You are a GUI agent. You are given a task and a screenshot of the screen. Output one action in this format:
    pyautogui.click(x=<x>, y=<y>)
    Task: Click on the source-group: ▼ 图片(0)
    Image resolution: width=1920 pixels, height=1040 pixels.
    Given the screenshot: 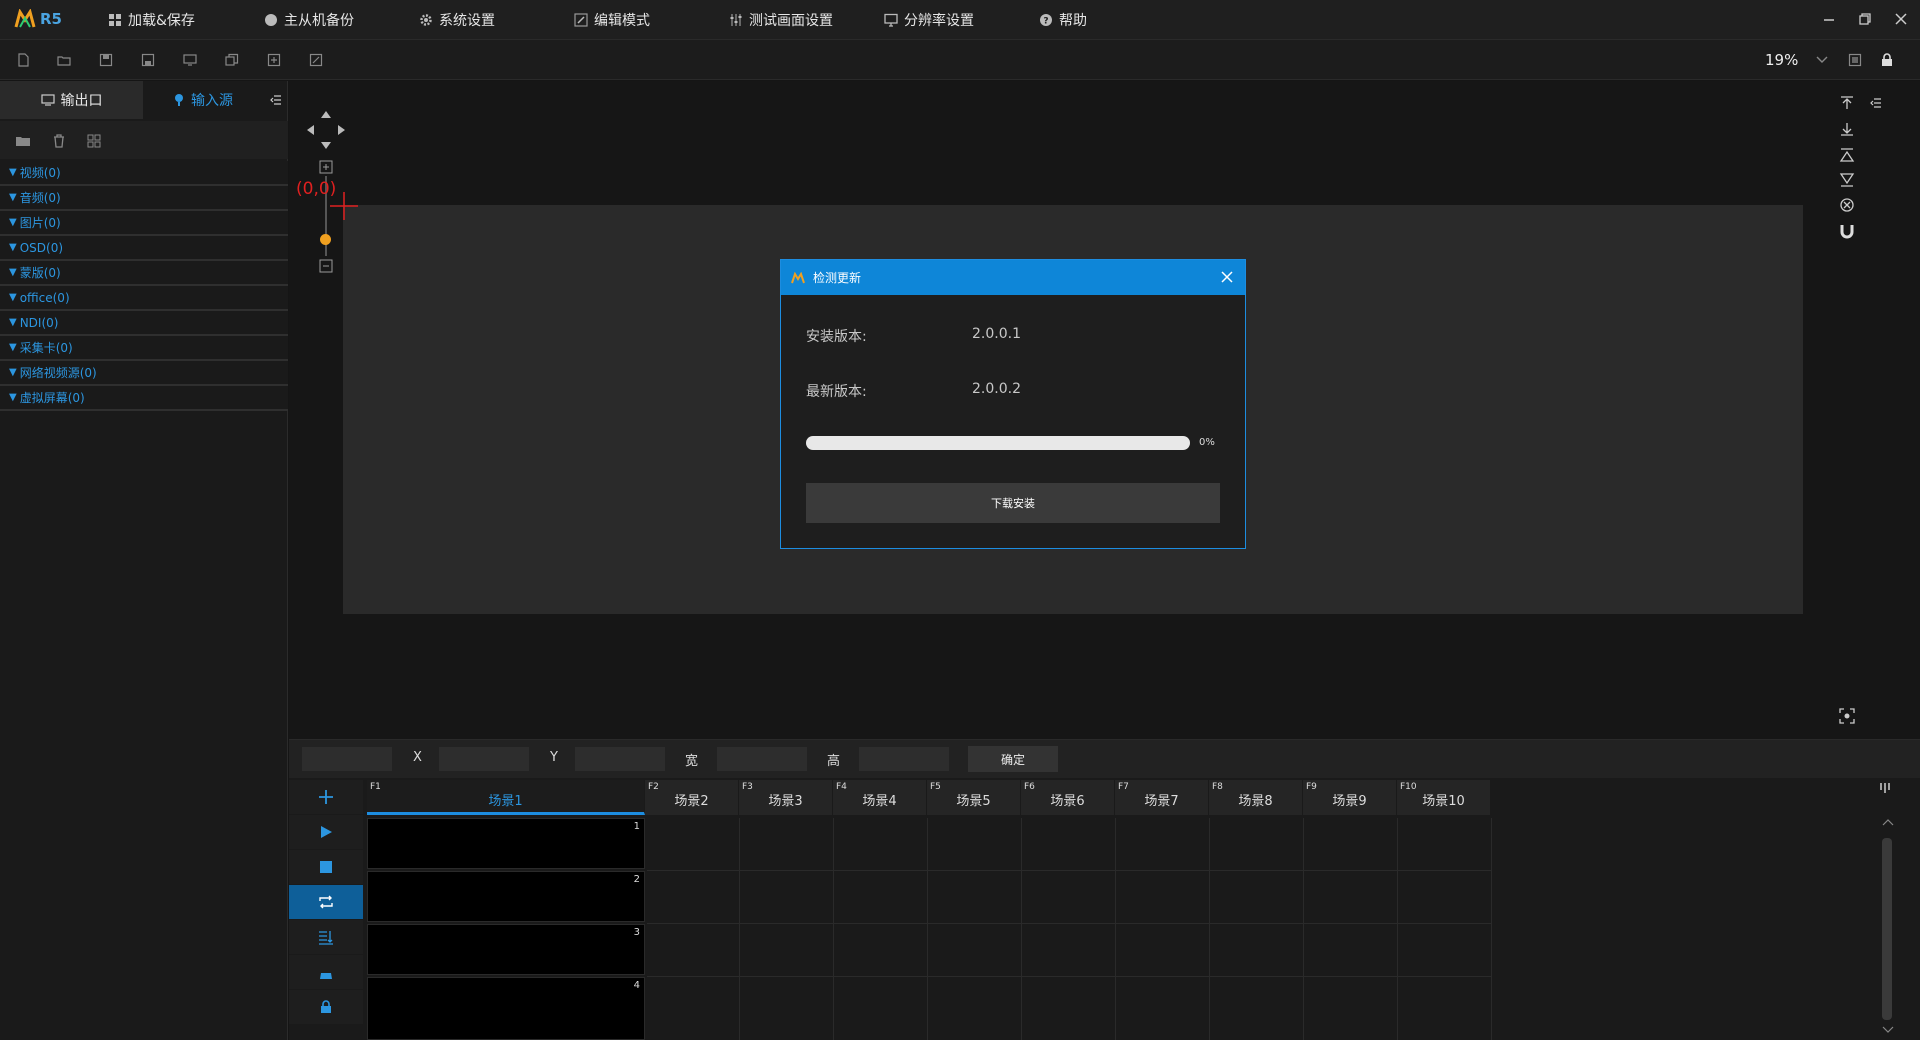 What is the action you would take?
    pyautogui.click(x=144, y=223)
    